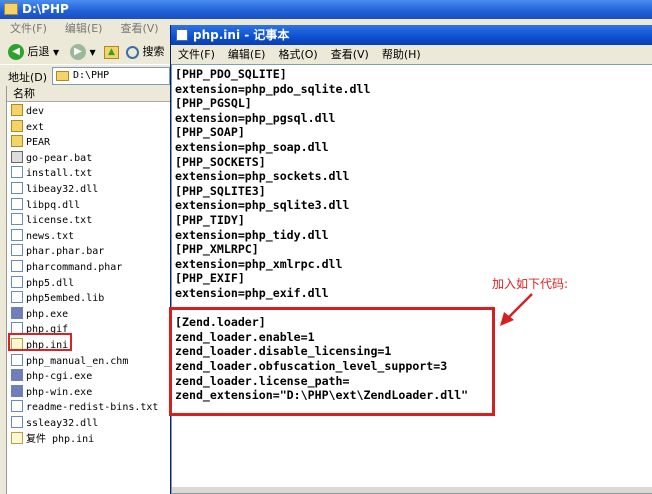 The image size is (652, 494). What do you see at coordinates (65, 299) in the screenshot?
I see `file-name: php5embed.lib` at bounding box center [65, 299].